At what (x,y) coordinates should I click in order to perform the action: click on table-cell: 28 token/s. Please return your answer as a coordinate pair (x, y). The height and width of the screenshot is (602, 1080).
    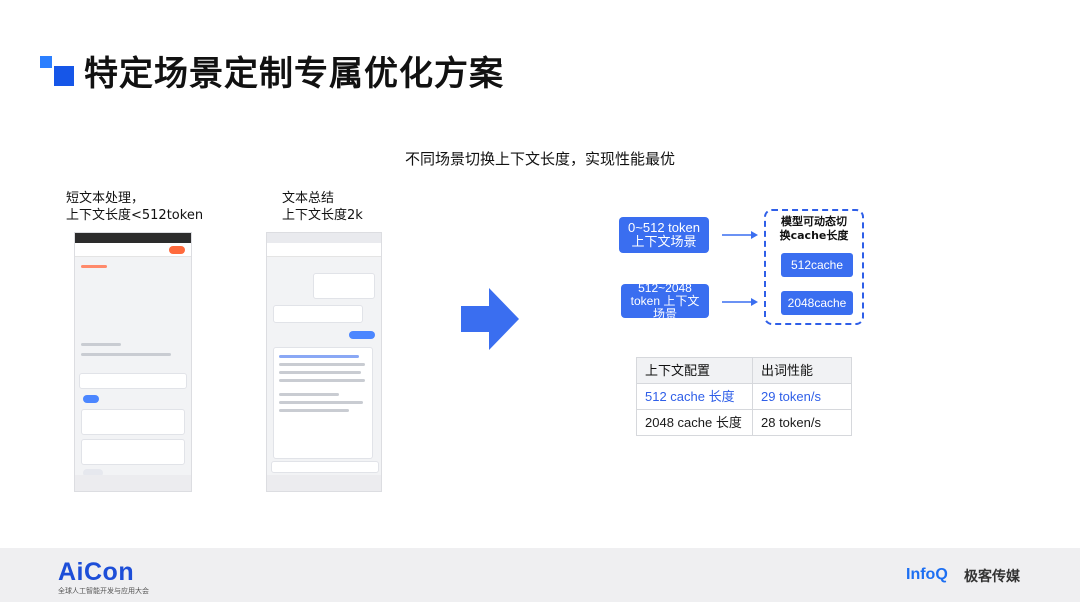
    Looking at the image, I should click on (802, 422).